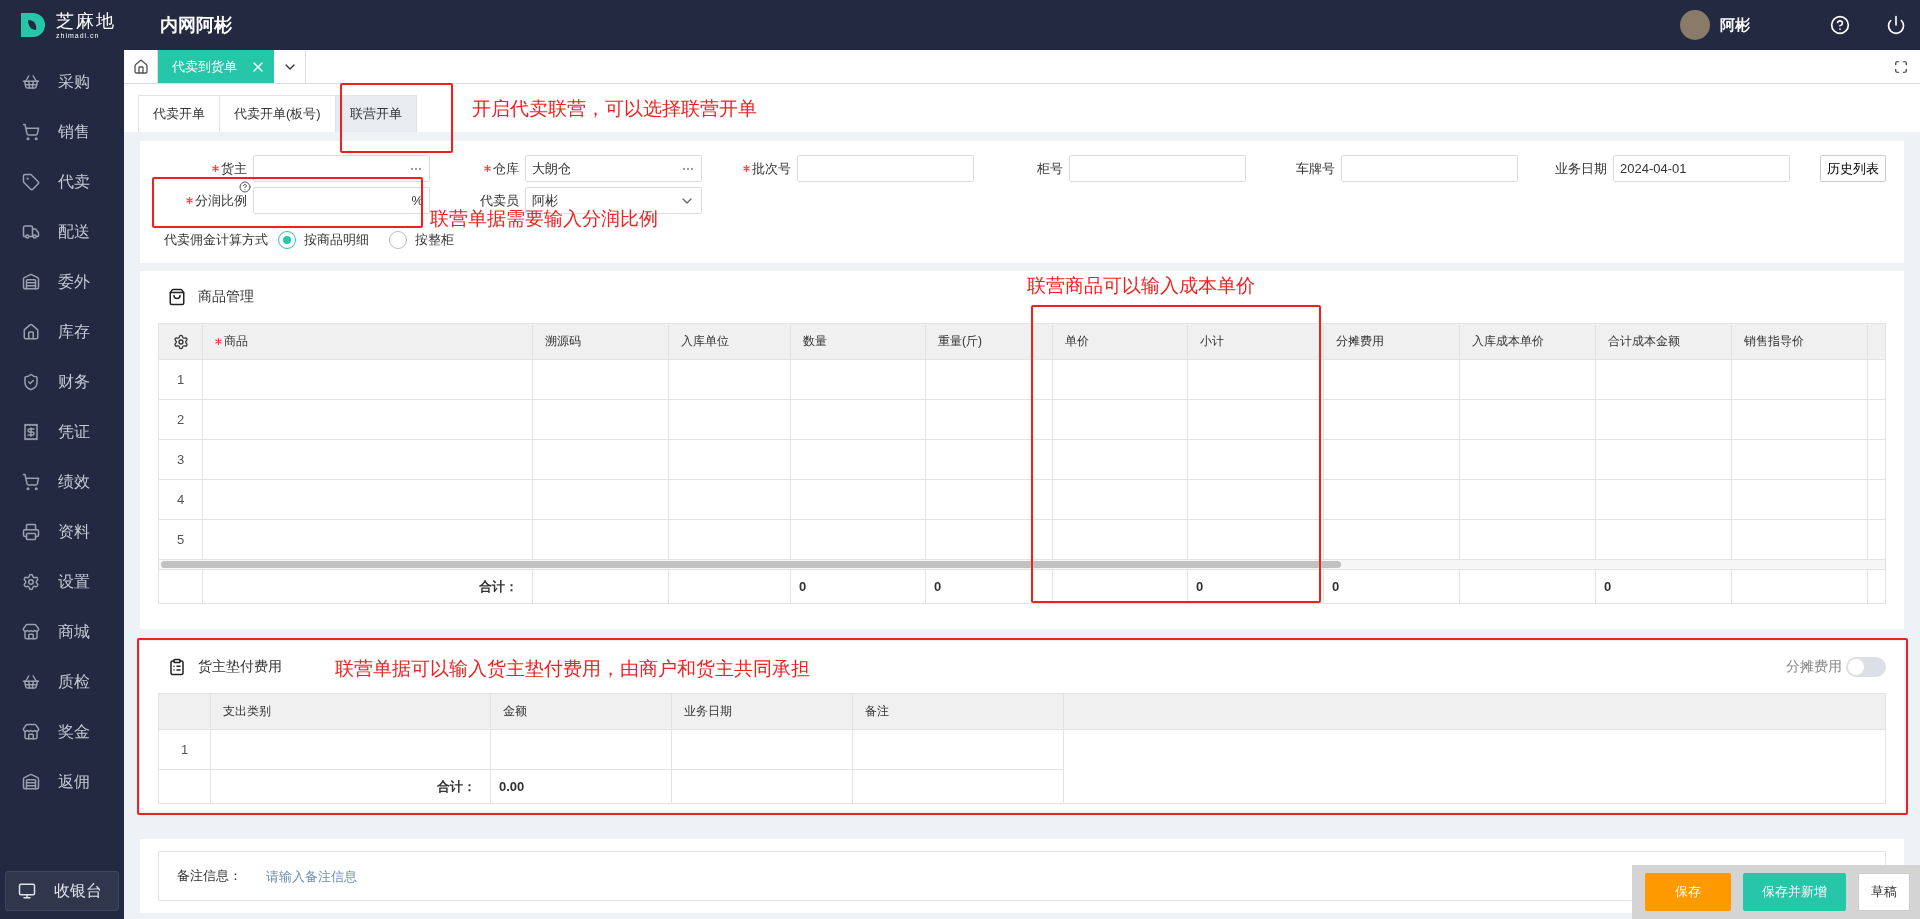  What do you see at coordinates (74, 282) in the screenshot?
I see `sidebar-item: 委外` at bounding box center [74, 282].